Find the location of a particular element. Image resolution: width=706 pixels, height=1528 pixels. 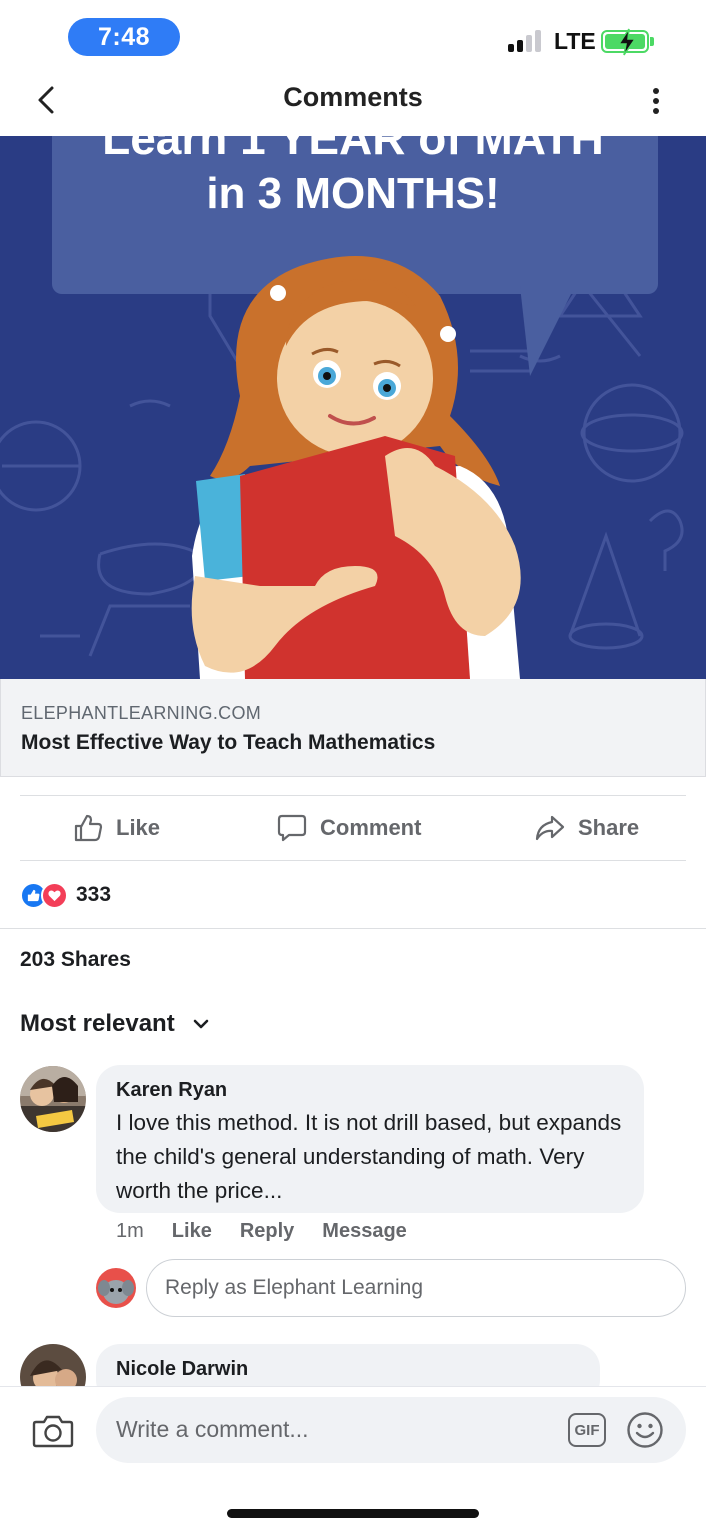

thumbs-up-icon is located at coordinates (88, 828).